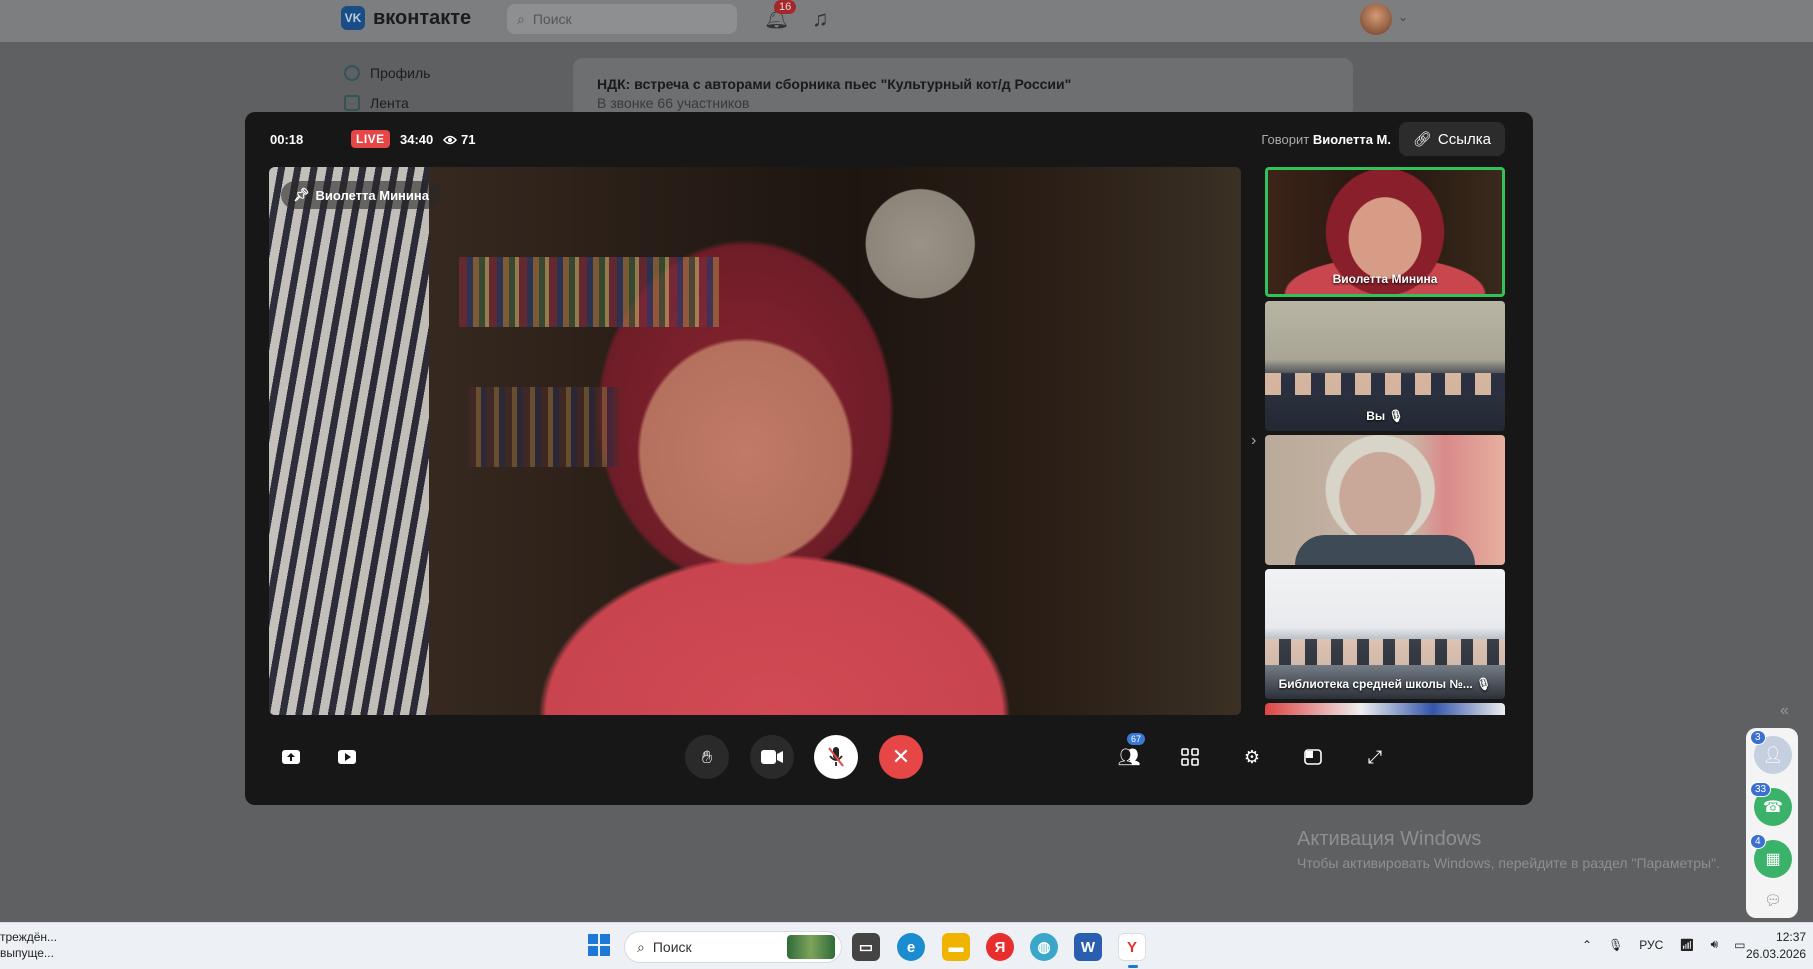  What do you see at coordinates (1129, 756) in the screenshot?
I see `participants-icon: 👥︎` at bounding box center [1129, 756].